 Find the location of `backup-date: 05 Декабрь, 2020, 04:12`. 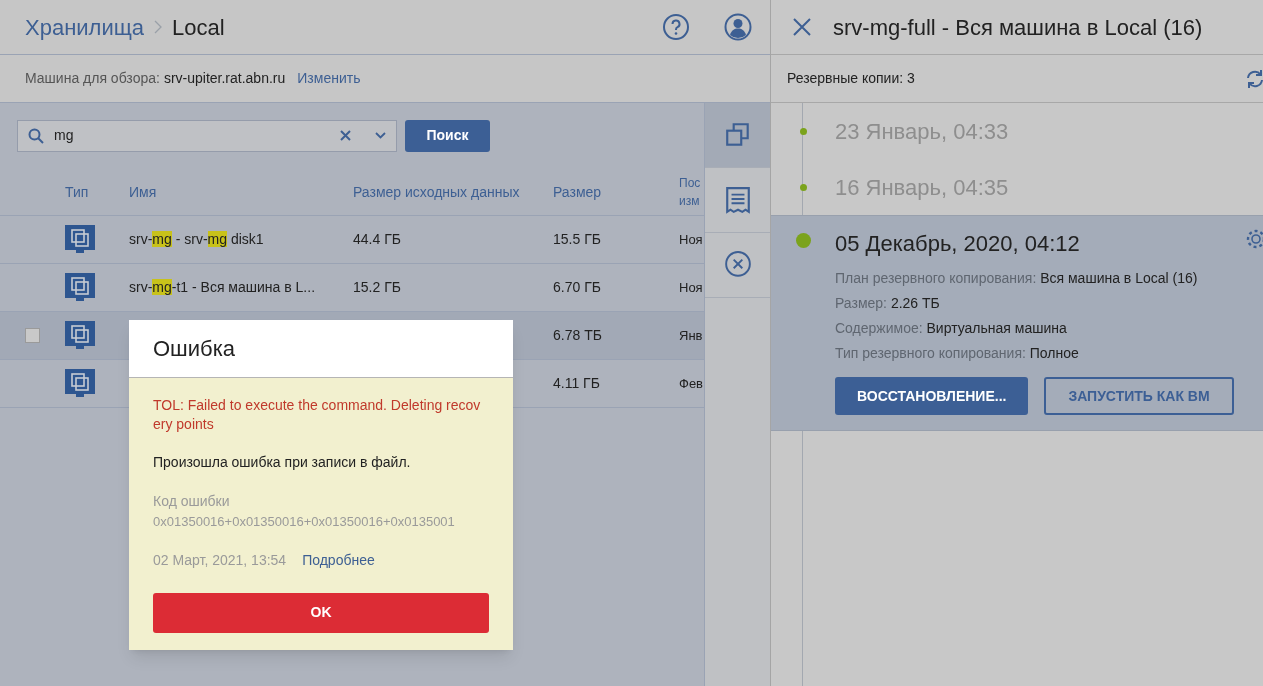

backup-date: 05 Декабрь, 2020, 04:12 is located at coordinates (957, 244).